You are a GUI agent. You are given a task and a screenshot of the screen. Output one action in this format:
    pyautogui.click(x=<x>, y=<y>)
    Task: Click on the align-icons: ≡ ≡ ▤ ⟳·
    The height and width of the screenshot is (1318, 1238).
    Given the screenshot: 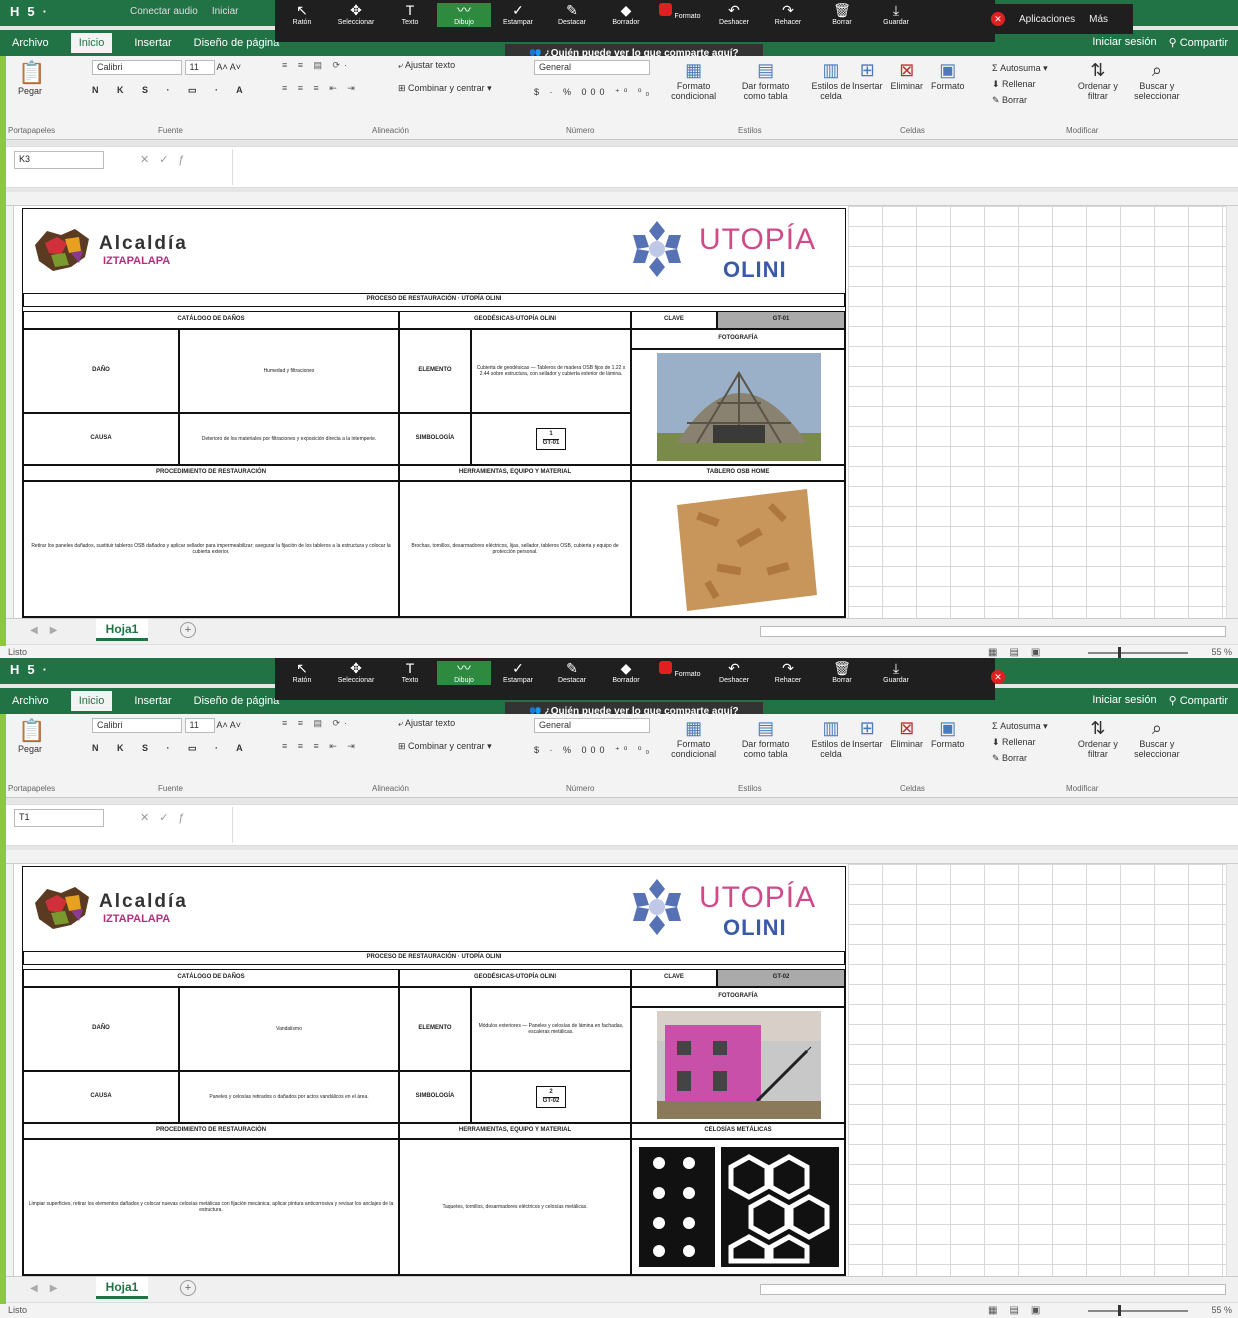 What is the action you would take?
    pyautogui.click(x=320, y=65)
    